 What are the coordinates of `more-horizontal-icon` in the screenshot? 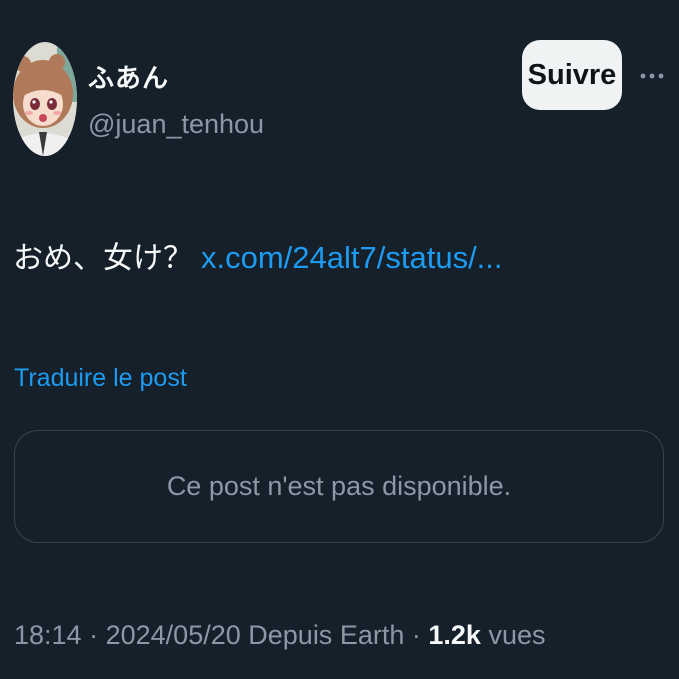 It's located at (652, 76).